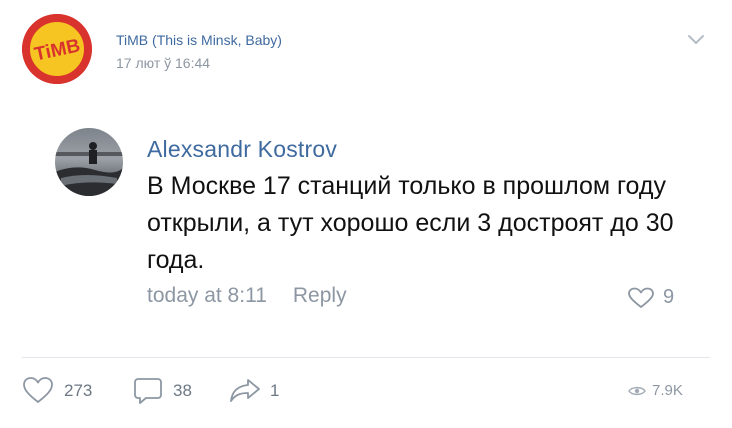 The width and height of the screenshot is (732, 428). I want to click on comment-icon, so click(148, 391).